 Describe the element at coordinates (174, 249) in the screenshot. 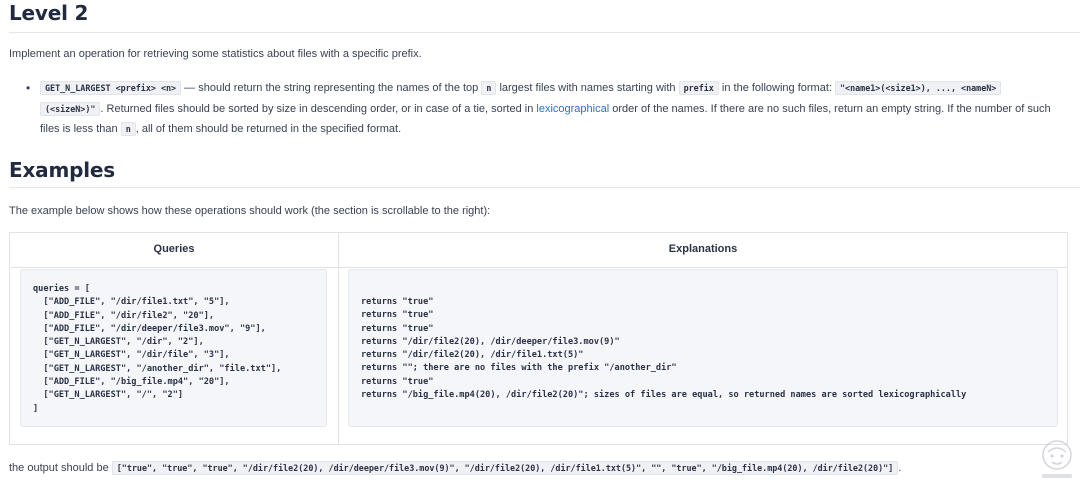

I see `queries-header: Queries` at that location.